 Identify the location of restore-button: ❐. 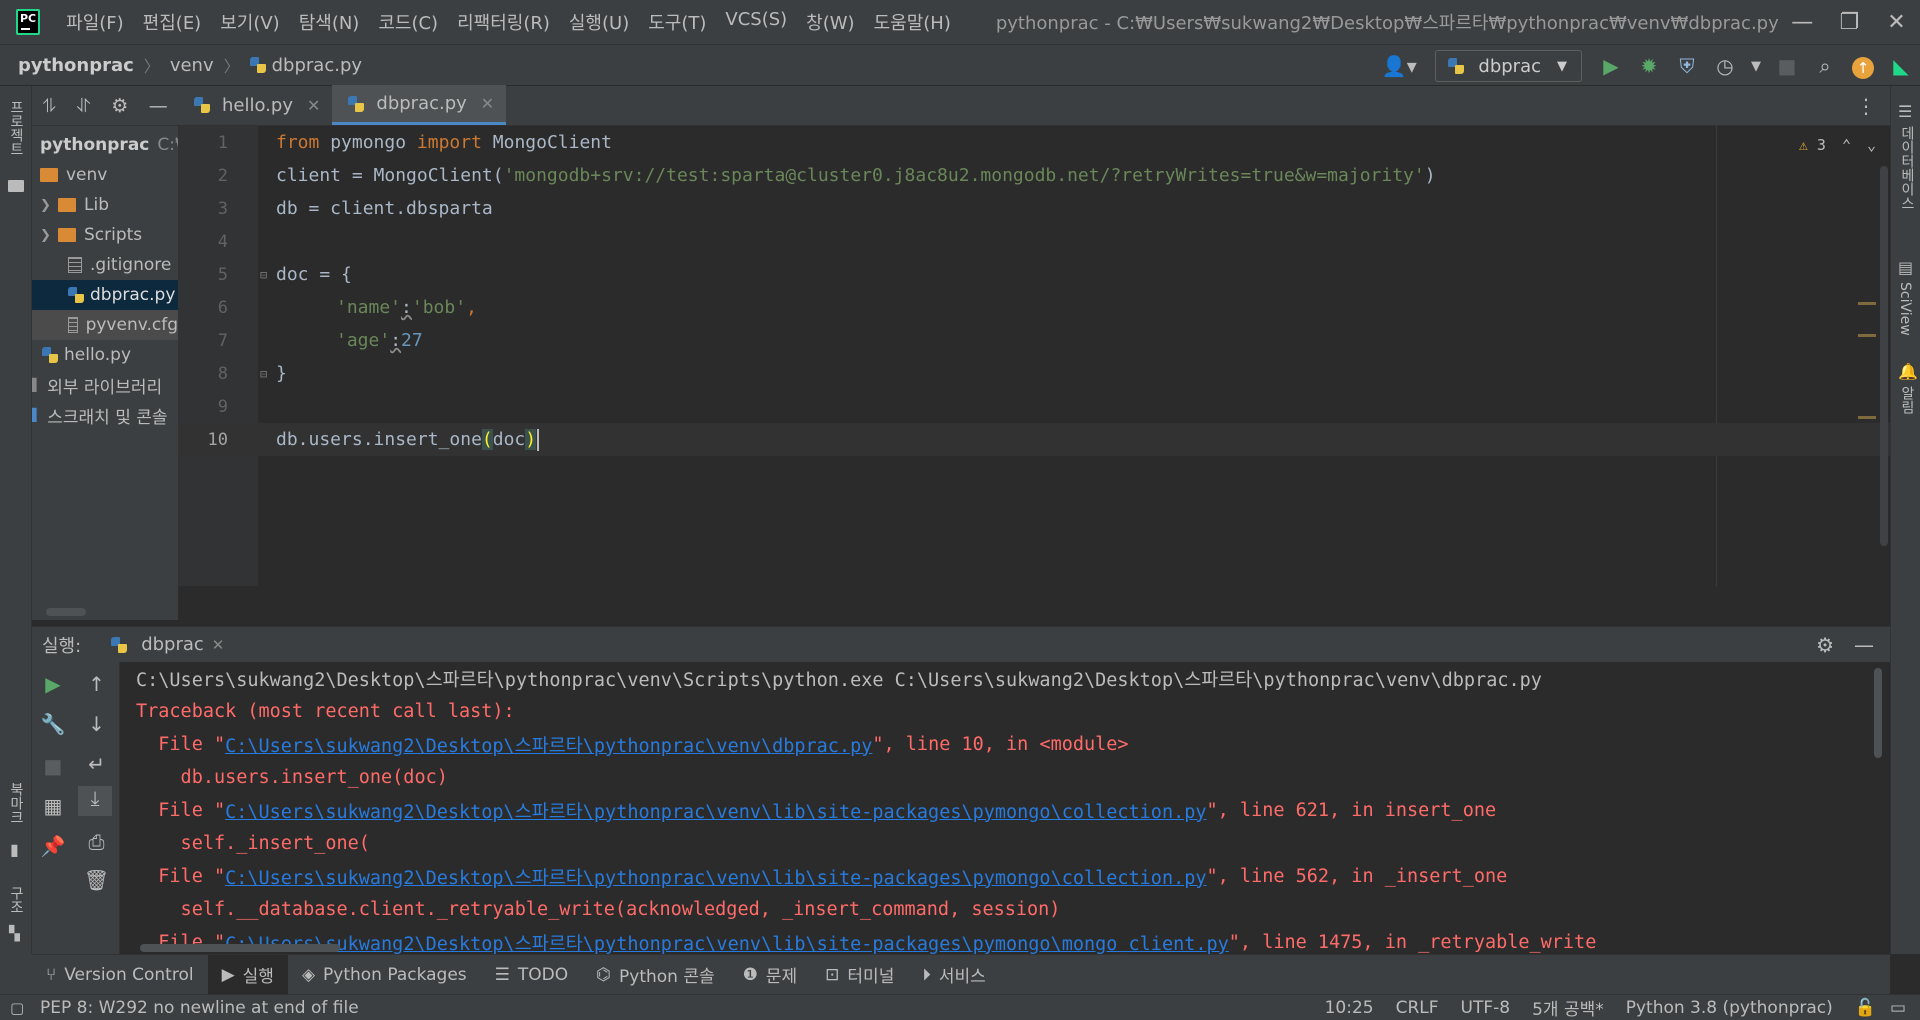
(1849, 22).